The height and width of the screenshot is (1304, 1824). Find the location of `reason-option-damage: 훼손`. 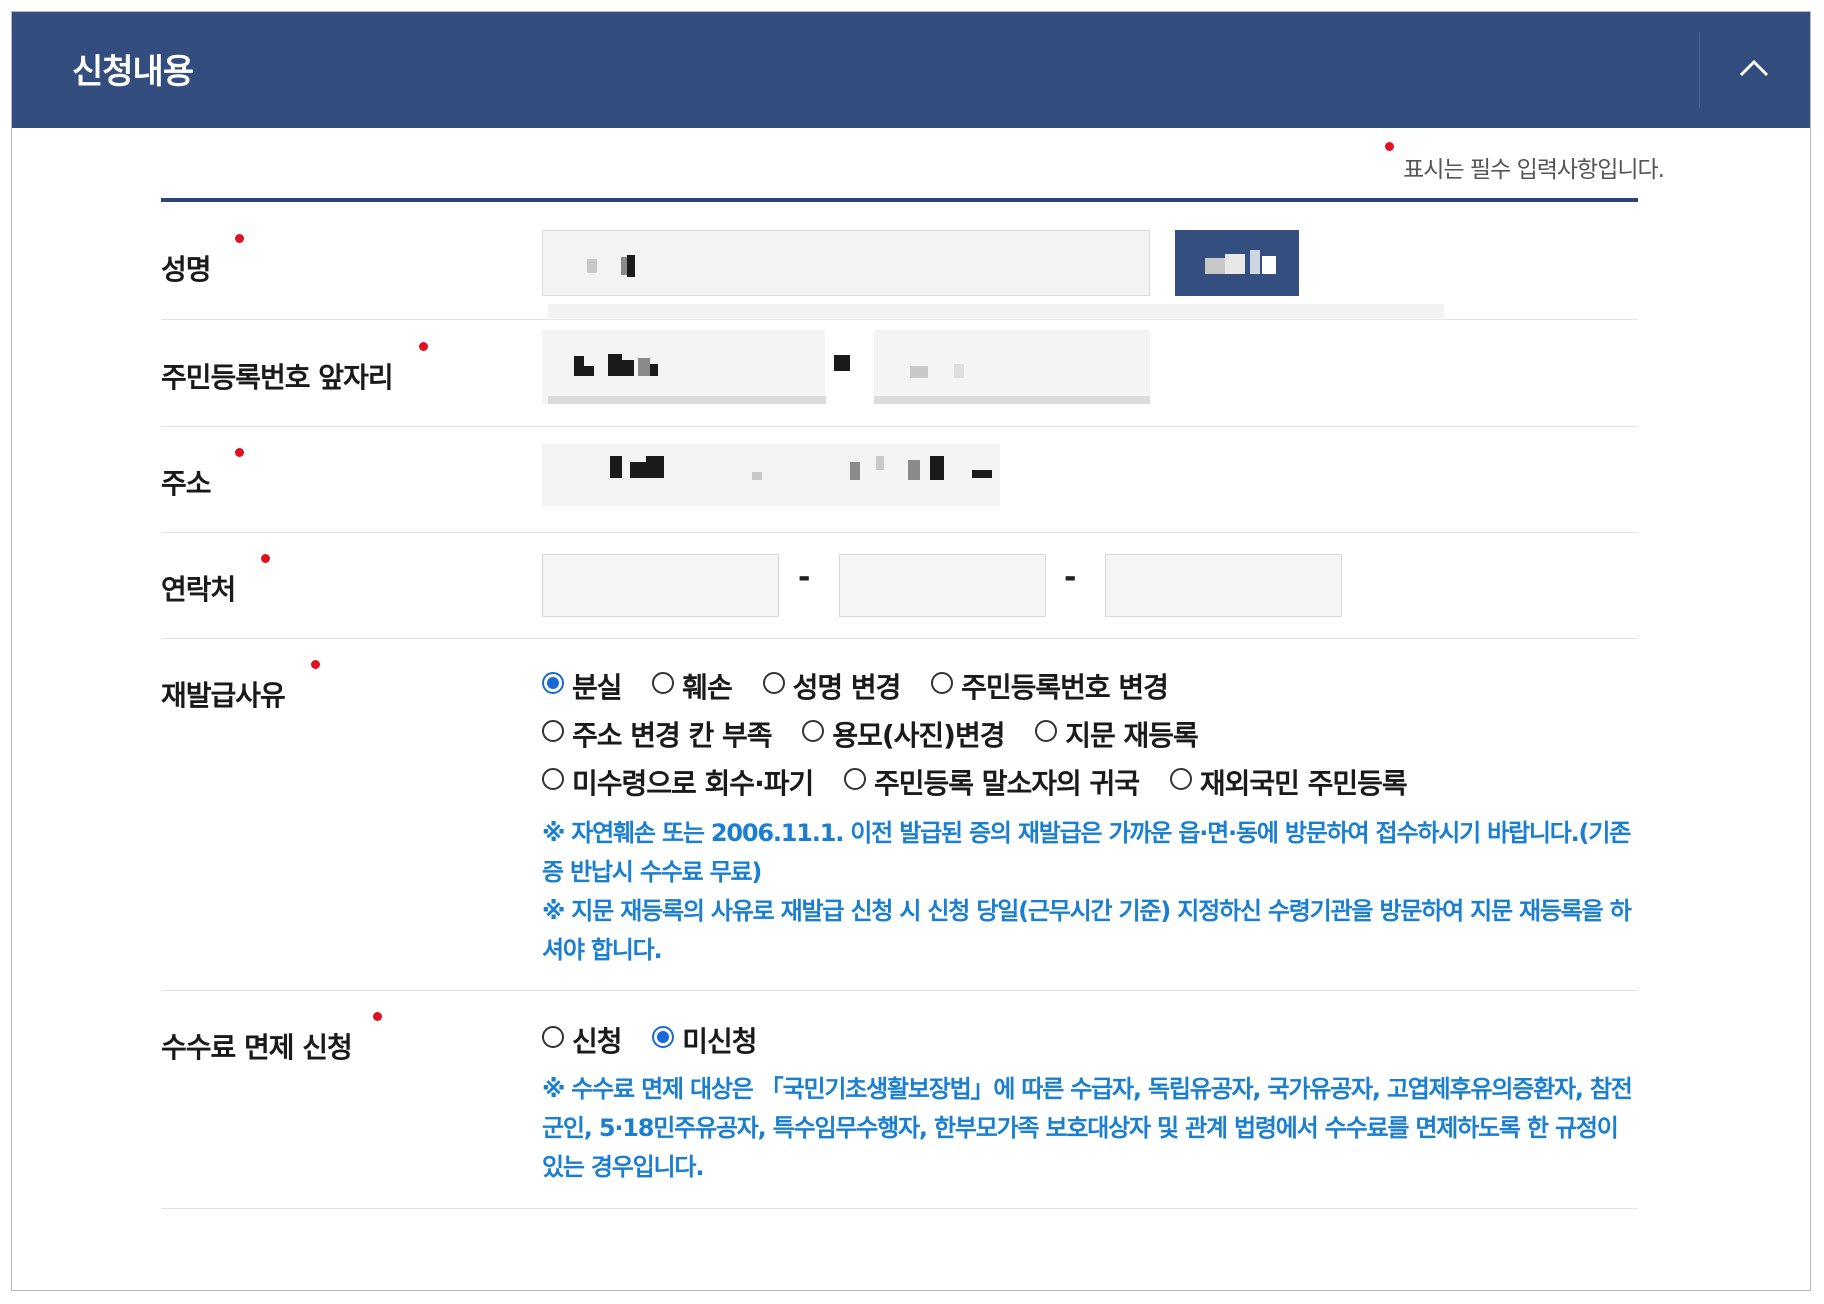

reason-option-damage: 훼손 is located at coordinates (692, 686).